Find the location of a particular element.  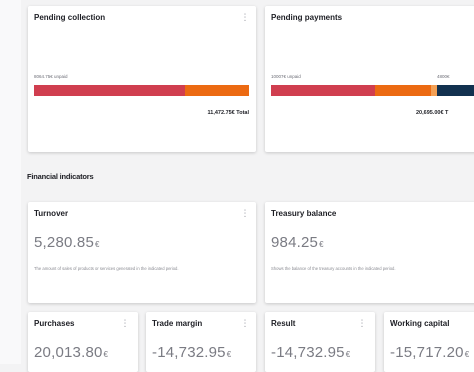

pending-payments-bar is located at coordinates (372, 90).